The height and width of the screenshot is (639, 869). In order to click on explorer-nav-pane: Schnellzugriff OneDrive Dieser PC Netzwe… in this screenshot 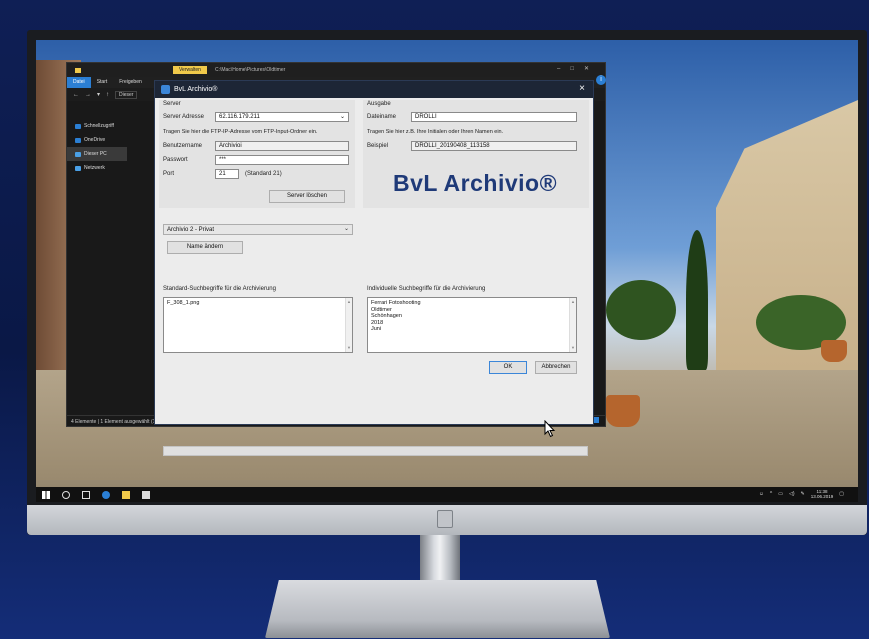, I will do `click(97, 256)`.